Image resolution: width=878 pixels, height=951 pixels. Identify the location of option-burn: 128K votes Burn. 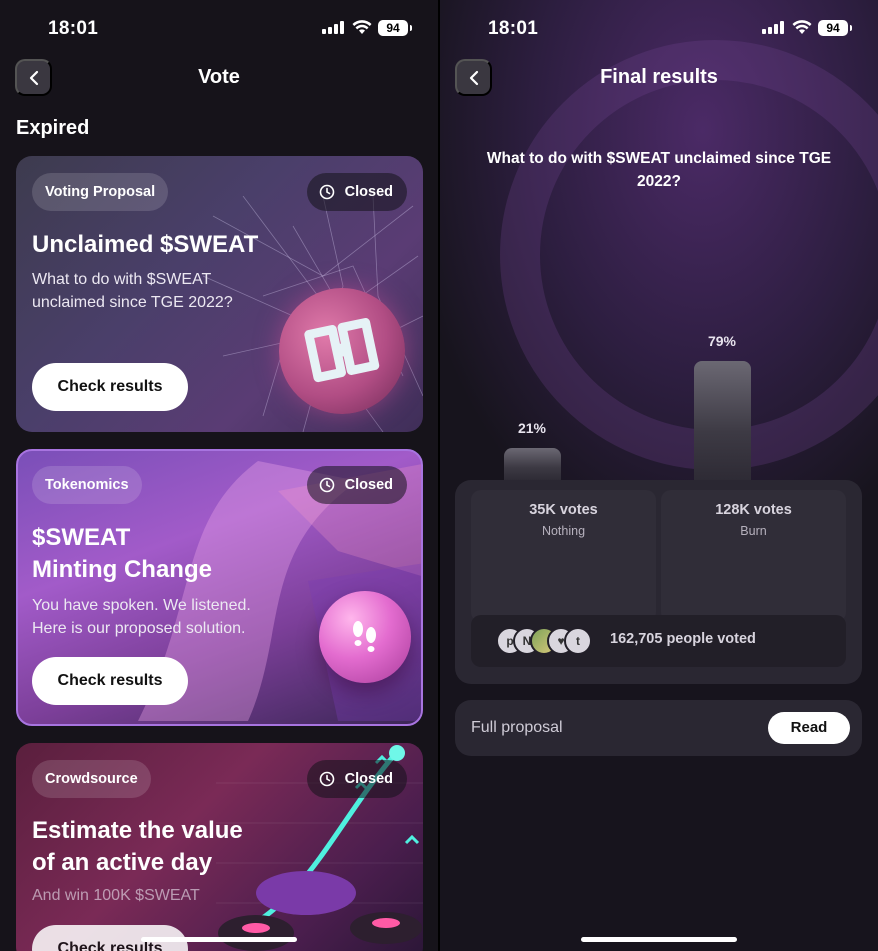
(753, 556).